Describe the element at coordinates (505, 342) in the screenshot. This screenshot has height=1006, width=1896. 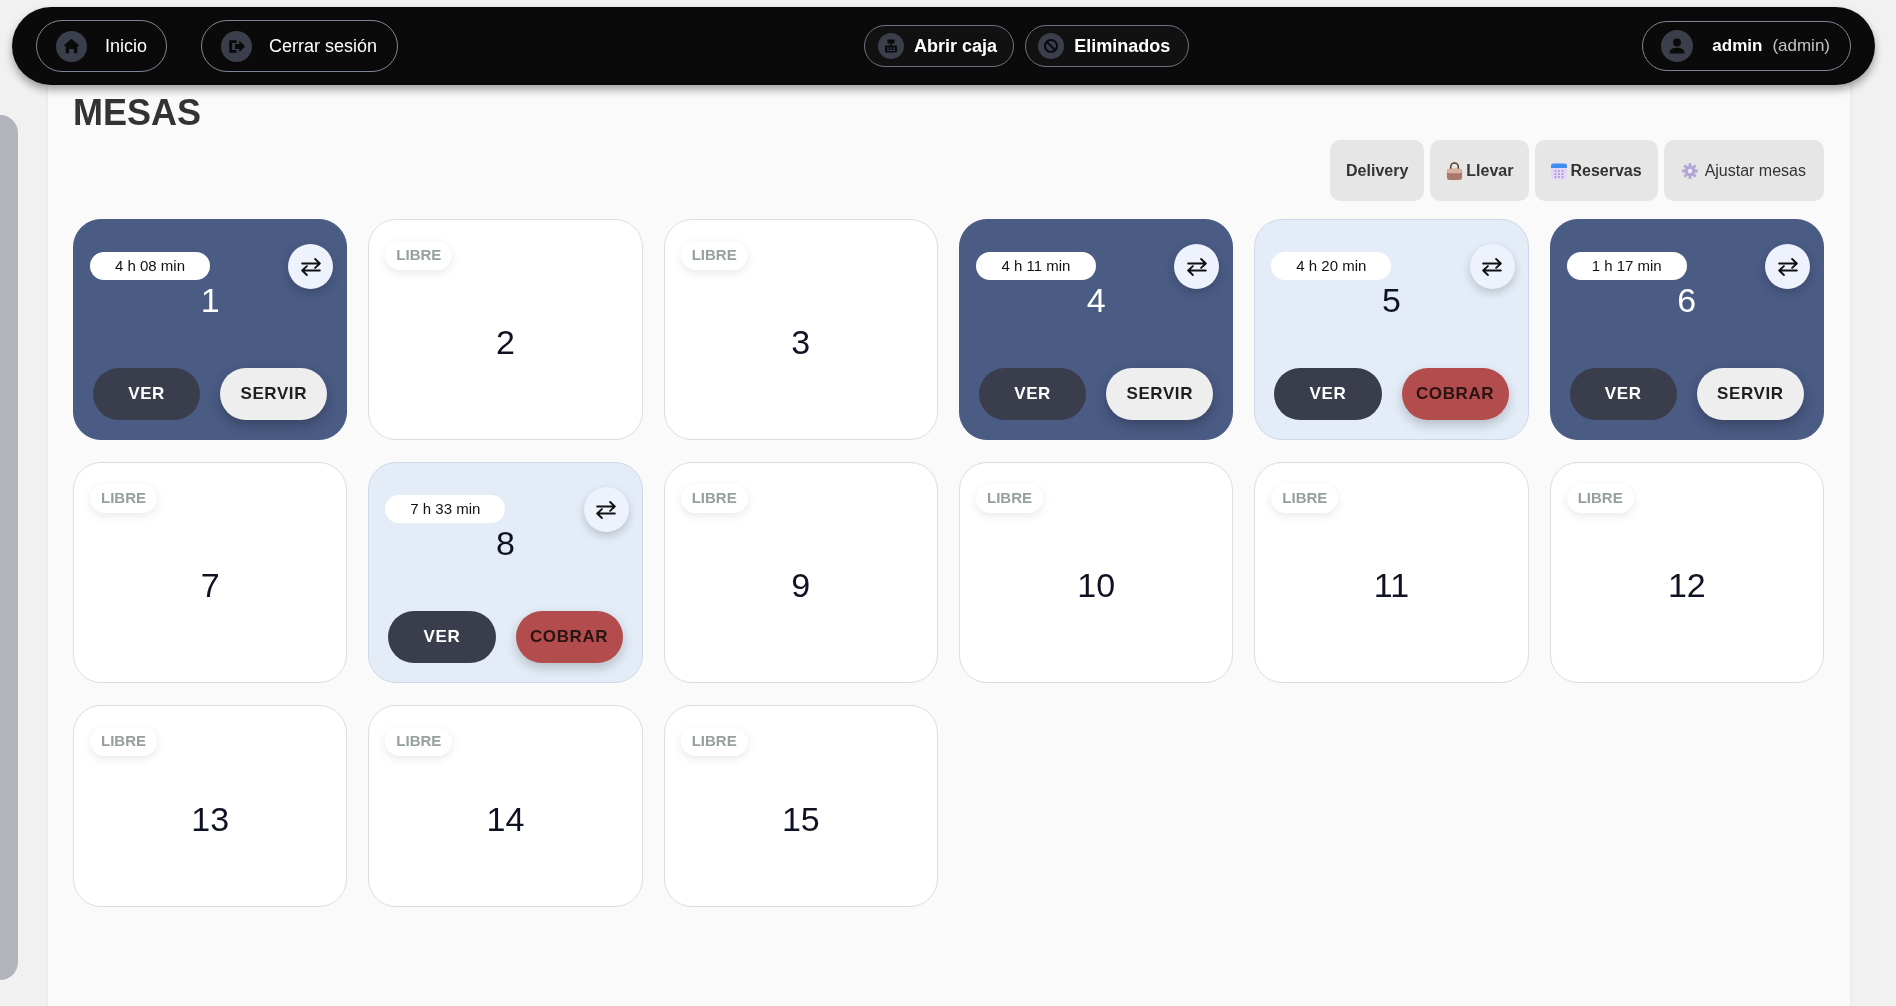
I see `table-number: 2` at that location.